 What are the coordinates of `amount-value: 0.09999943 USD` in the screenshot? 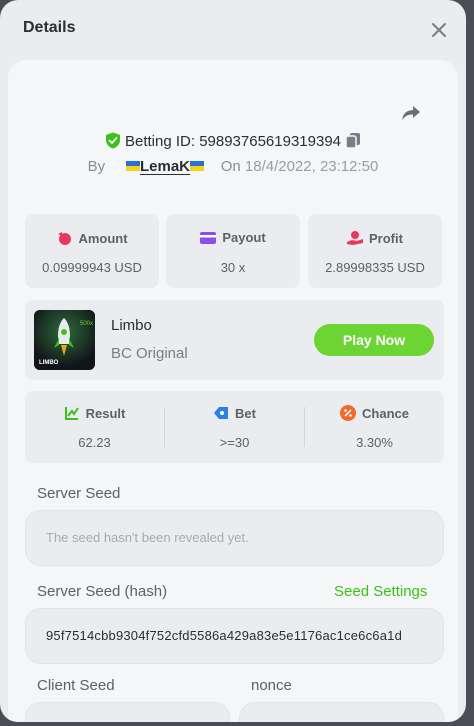 It's located at (92, 267).